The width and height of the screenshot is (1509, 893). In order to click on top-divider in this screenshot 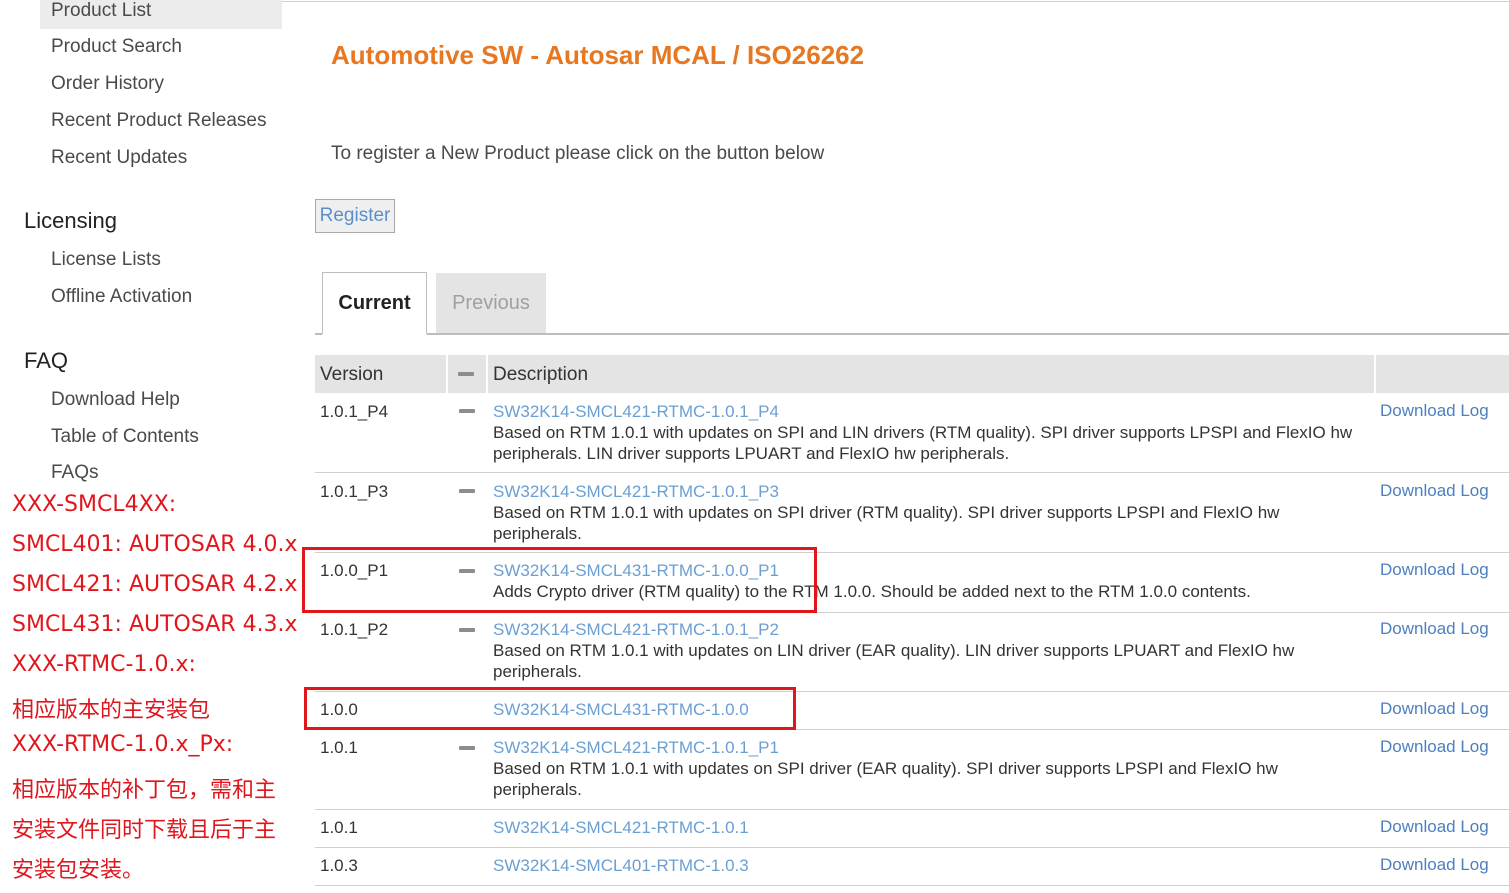, I will do `click(895, 1)`.